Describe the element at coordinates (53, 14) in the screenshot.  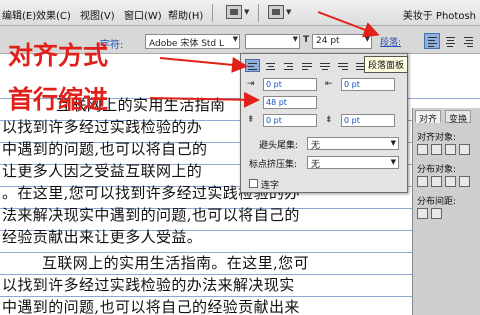
I see `menu-effect: 效果(C)` at that location.